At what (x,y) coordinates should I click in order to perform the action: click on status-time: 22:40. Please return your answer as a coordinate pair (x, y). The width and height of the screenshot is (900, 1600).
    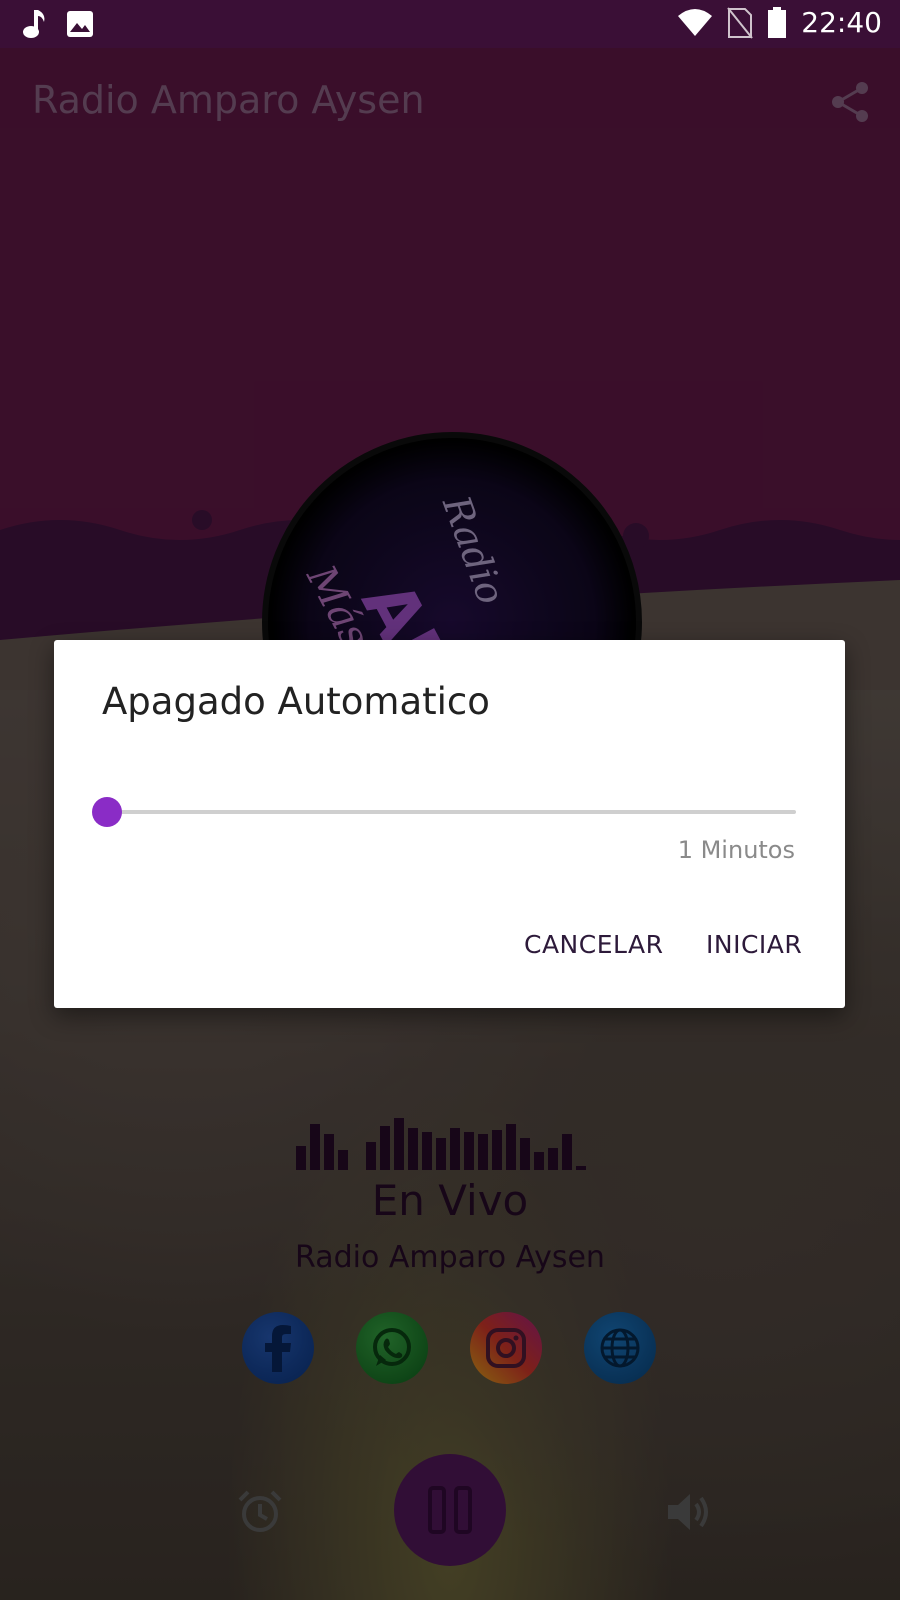
    Looking at the image, I should click on (841, 22).